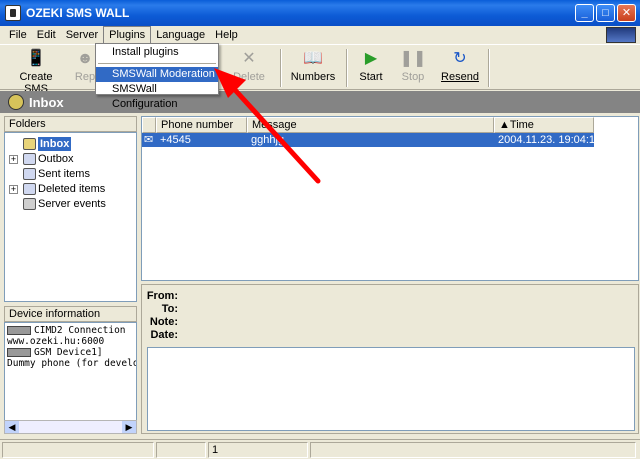  What do you see at coordinates (129, 427) in the screenshot?
I see `scroll-right-icon: ▶` at bounding box center [129, 427].